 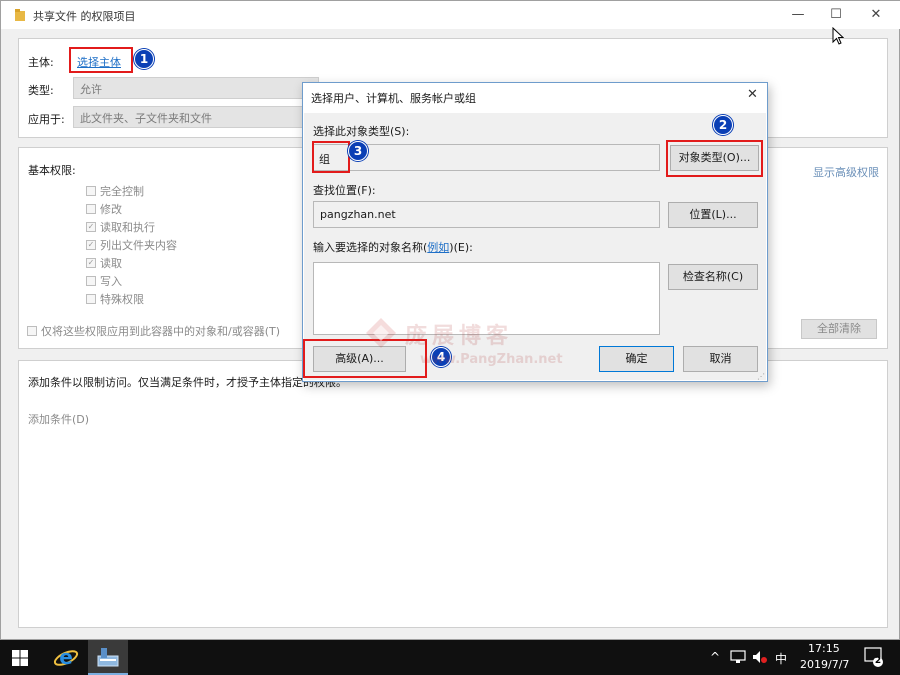 What do you see at coordinates (781, 658) in the screenshot?
I see `input-method-indicator: 中` at bounding box center [781, 658].